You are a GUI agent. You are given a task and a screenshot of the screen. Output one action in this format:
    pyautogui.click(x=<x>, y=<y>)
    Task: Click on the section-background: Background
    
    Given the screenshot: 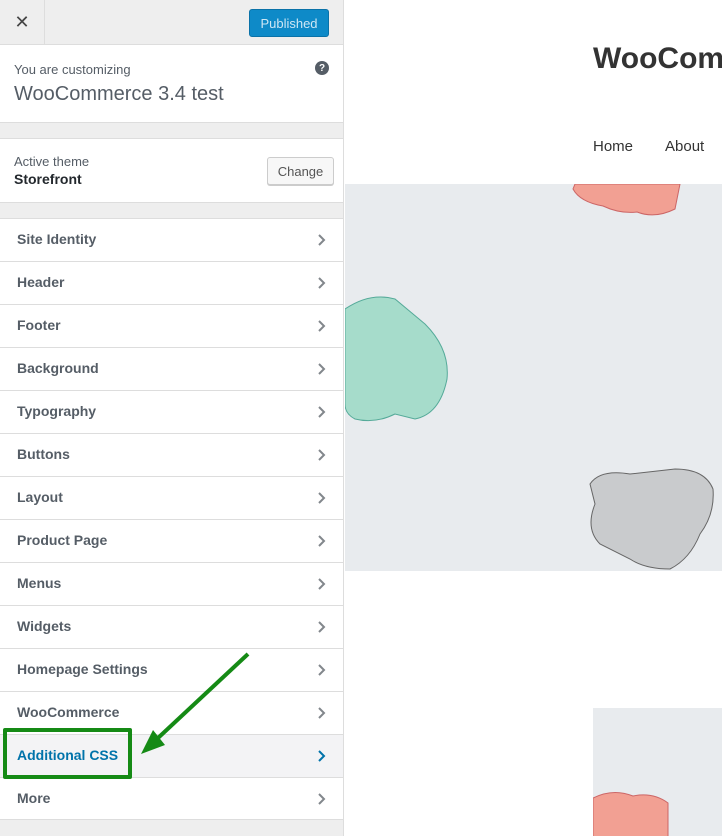 What is the action you would take?
    pyautogui.click(x=171, y=368)
    